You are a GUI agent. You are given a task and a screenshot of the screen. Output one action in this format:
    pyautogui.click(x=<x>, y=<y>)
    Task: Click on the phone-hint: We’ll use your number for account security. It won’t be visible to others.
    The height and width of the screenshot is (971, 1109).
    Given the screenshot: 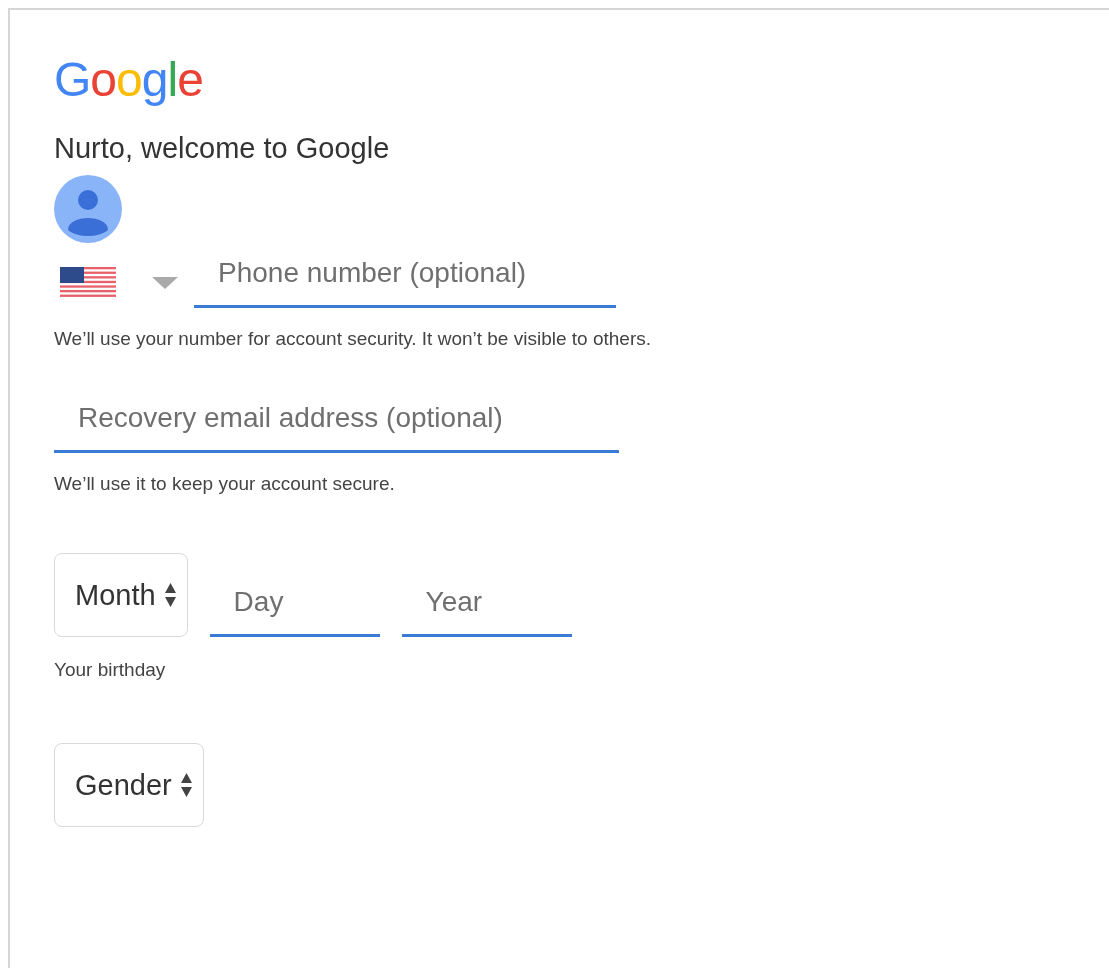 What is the action you would take?
    pyautogui.click(x=353, y=339)
    